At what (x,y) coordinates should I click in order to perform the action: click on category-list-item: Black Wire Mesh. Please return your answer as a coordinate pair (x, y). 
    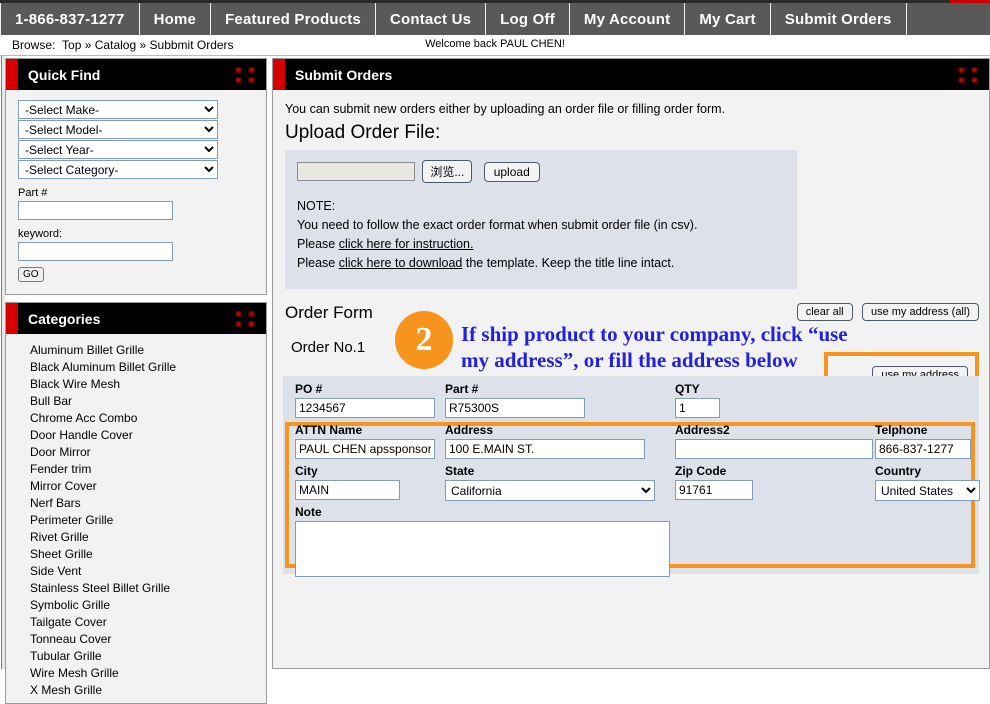
    Looking at the image, I should click on (136, 384).